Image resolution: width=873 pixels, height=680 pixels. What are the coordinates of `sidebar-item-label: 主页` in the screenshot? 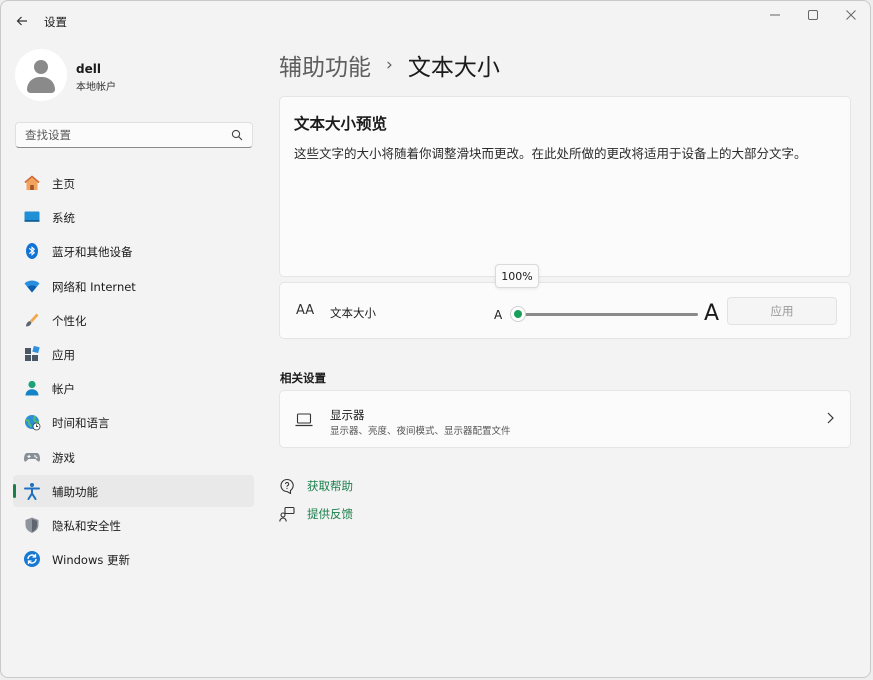 It's located at (63, 184).